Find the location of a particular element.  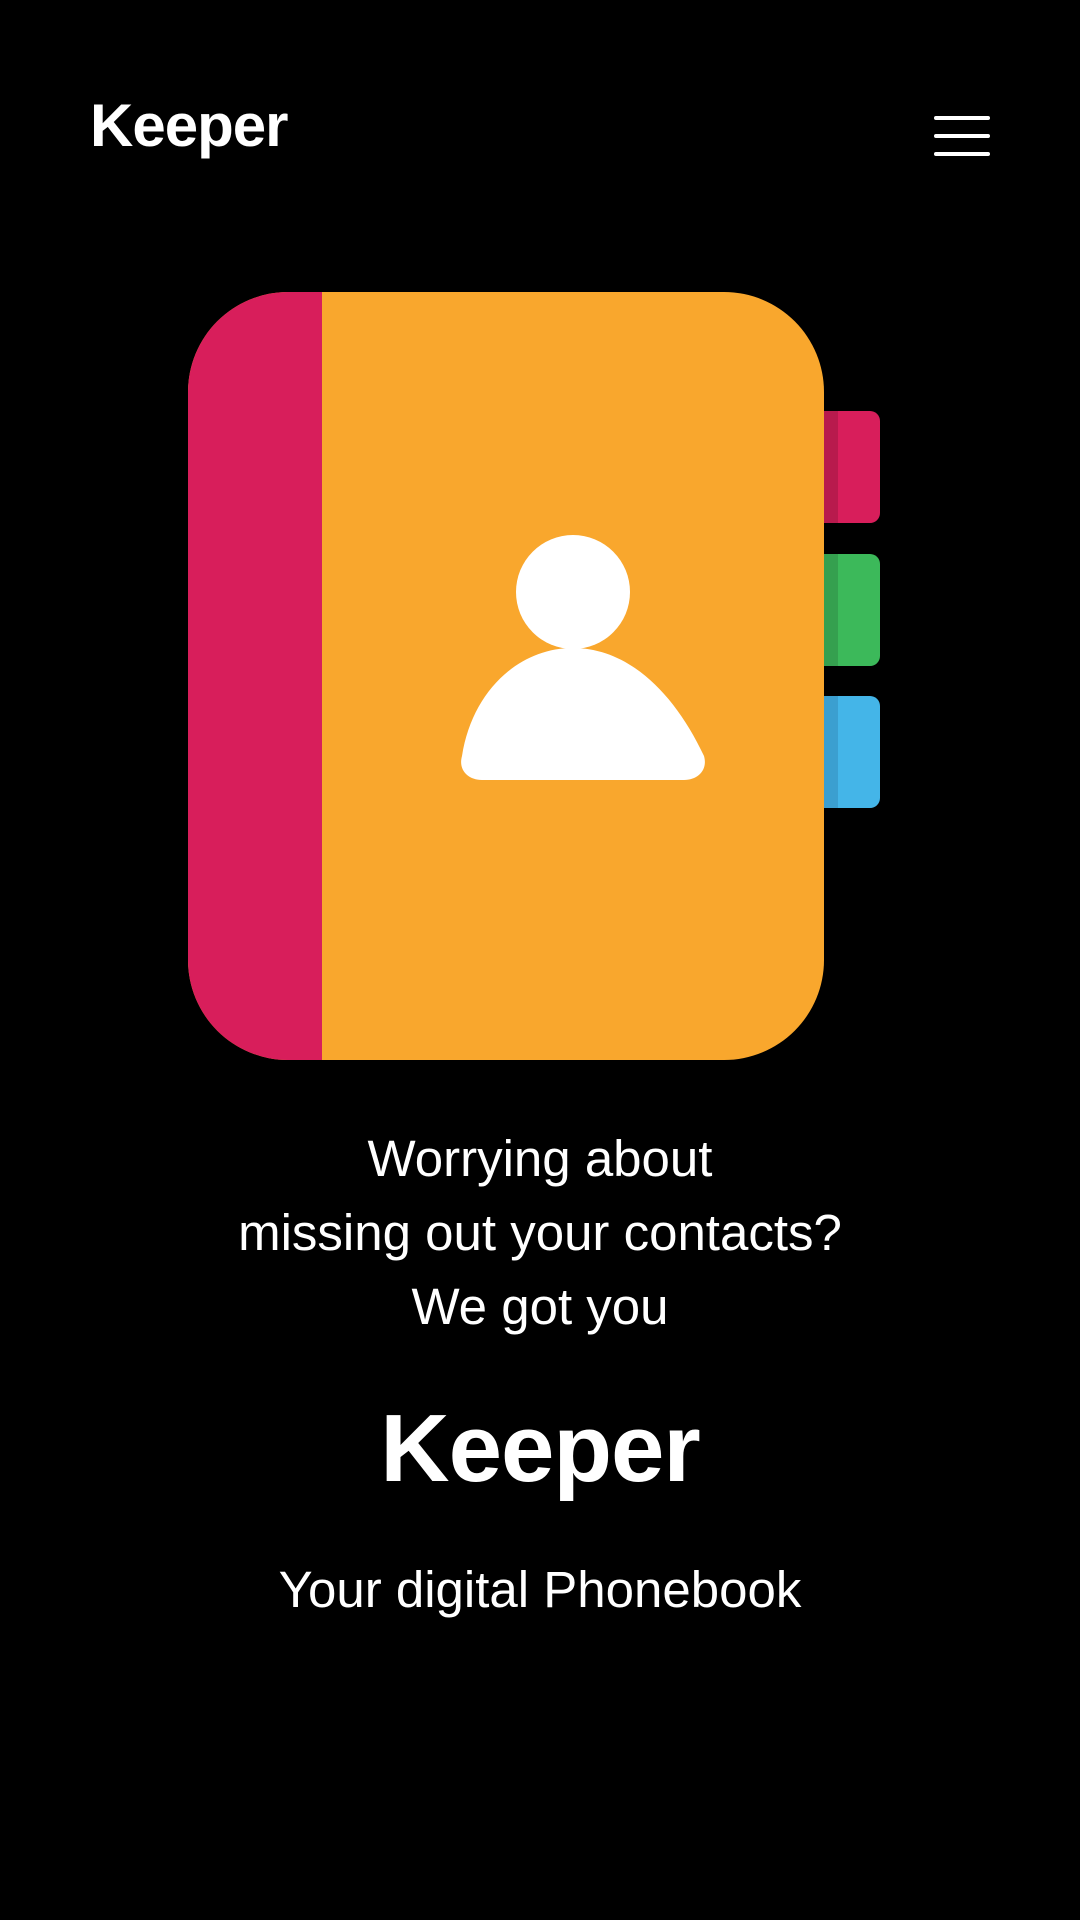

hamburger-menu-icon is located at coordinates (962, 136).